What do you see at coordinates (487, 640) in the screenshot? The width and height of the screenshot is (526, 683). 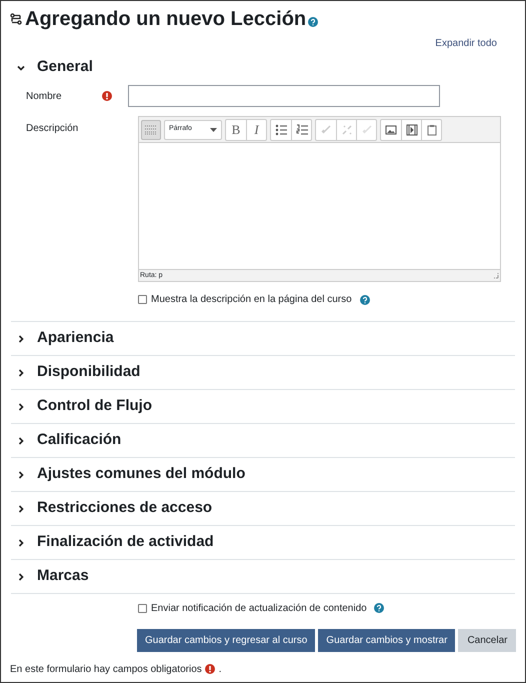 I see `cancel-button: Cancelar` at bounding box center [487, 640].